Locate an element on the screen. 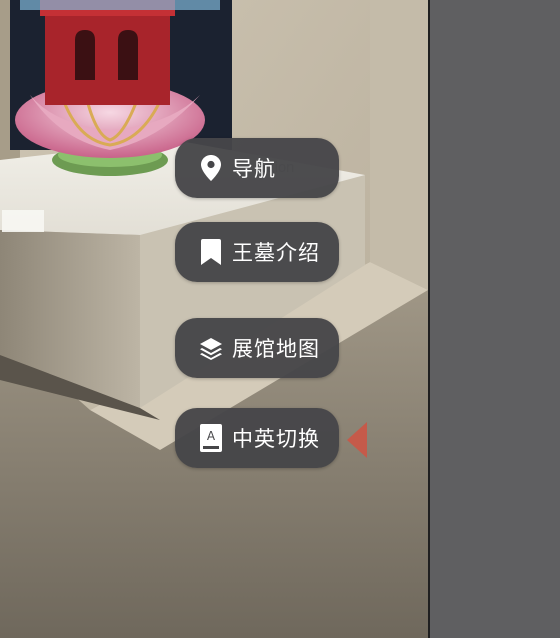 The height and width of the screenshot is (638, 560). navigation-label: 导航 is located at coordinates (254, 169).